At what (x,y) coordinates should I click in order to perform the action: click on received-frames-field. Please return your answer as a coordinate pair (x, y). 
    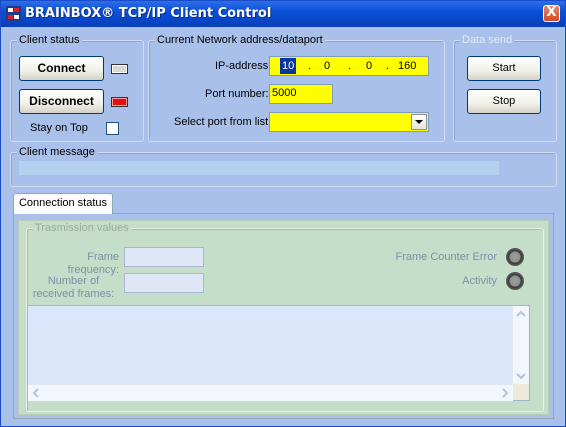
    Looking at the image, I should click on (164, 283).